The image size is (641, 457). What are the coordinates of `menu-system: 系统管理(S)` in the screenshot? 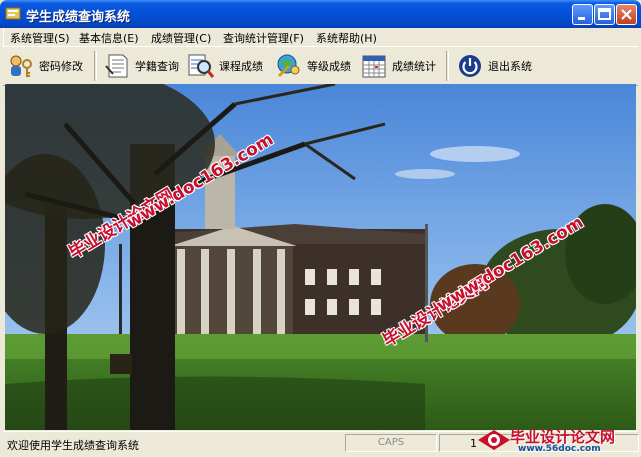 It's located at (40, 38).